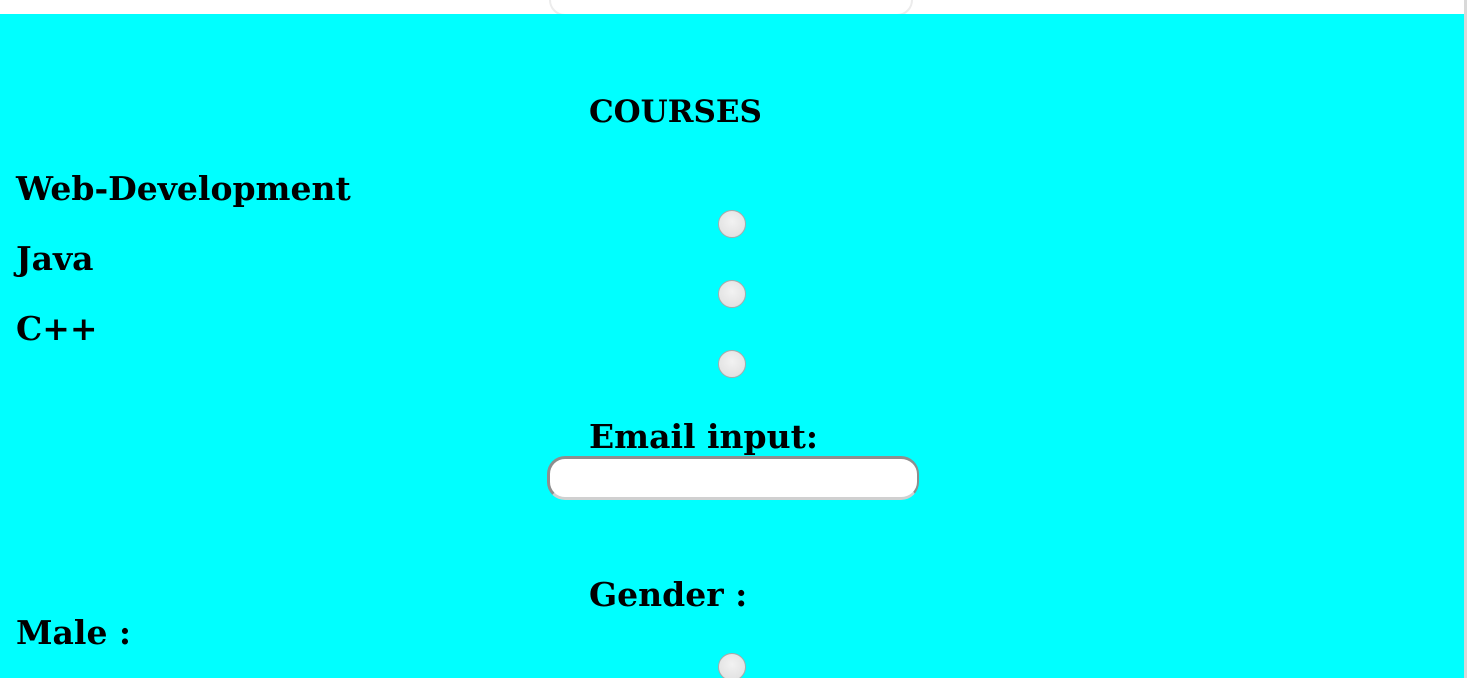  What do you see at coordinates (55, 258) in the screenshot?
I see `course-label-java: Java` at bounding box center [55, 258].